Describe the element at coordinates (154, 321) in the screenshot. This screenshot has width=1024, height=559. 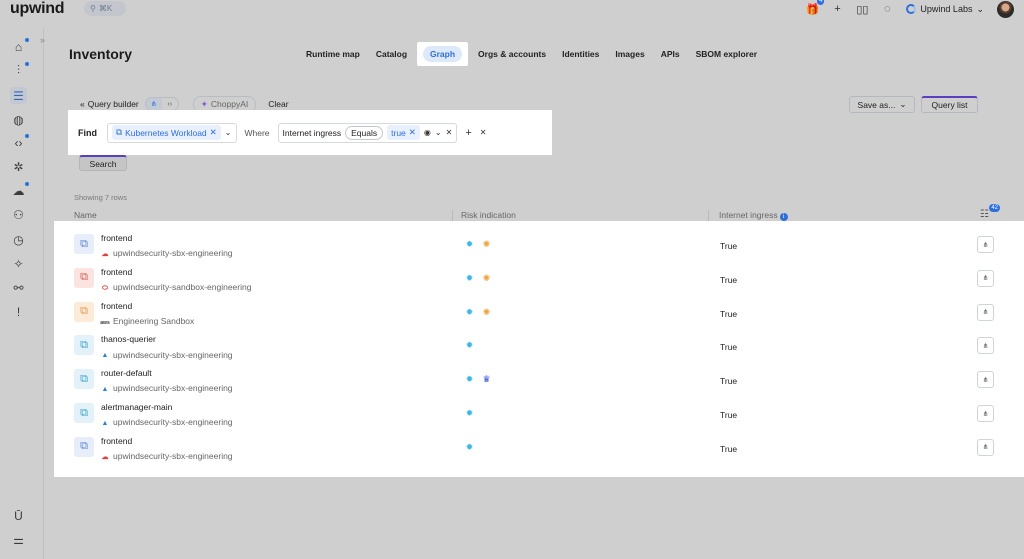
I see `row-account-label: Engineering Sandbox` at that location.